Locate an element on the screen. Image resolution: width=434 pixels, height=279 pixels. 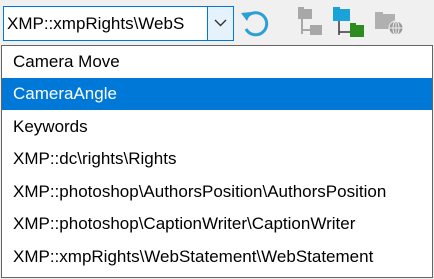
refresh-icon is located at coordinates (255, 24).